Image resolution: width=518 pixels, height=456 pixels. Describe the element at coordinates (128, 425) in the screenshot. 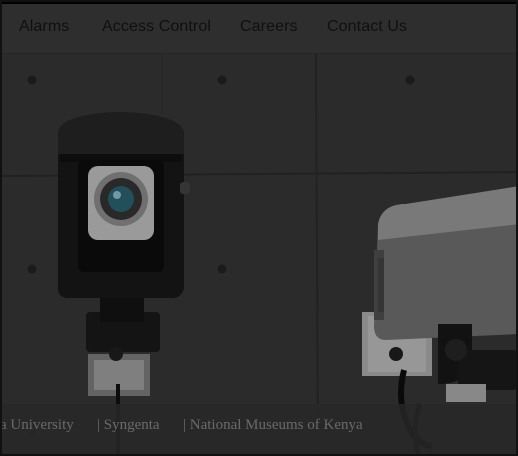

I see `client-syngenta: | Syngenta` at that location.